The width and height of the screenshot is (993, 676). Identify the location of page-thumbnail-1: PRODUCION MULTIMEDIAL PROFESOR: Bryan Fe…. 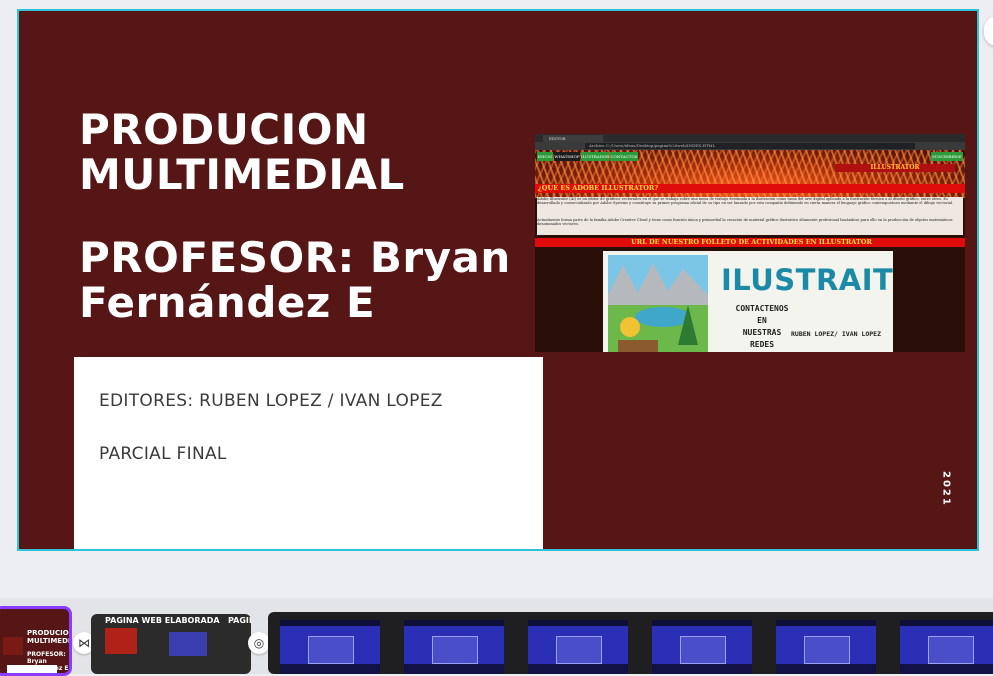
(36, 641).